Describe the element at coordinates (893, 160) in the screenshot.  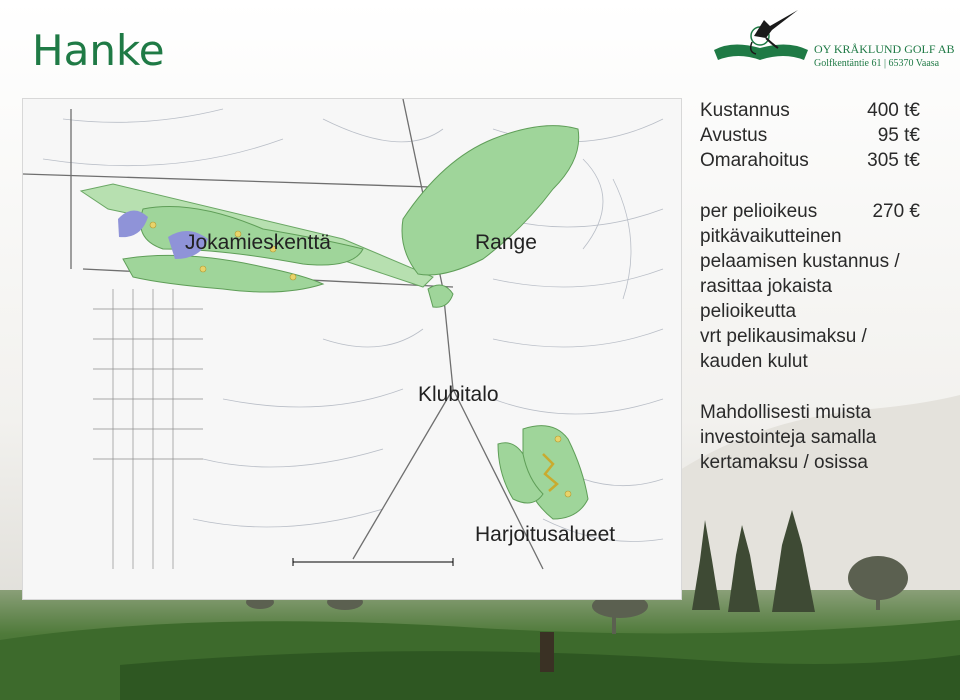
I see `finance-value: 305 t€` at that location.